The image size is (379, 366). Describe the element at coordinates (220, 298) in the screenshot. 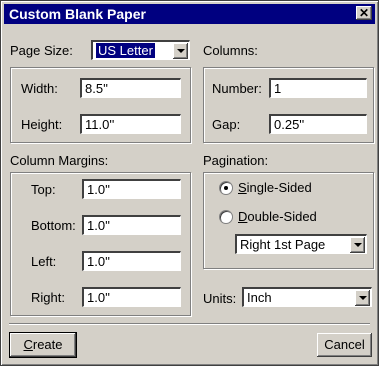

I see `units-label: Units:` at that location.